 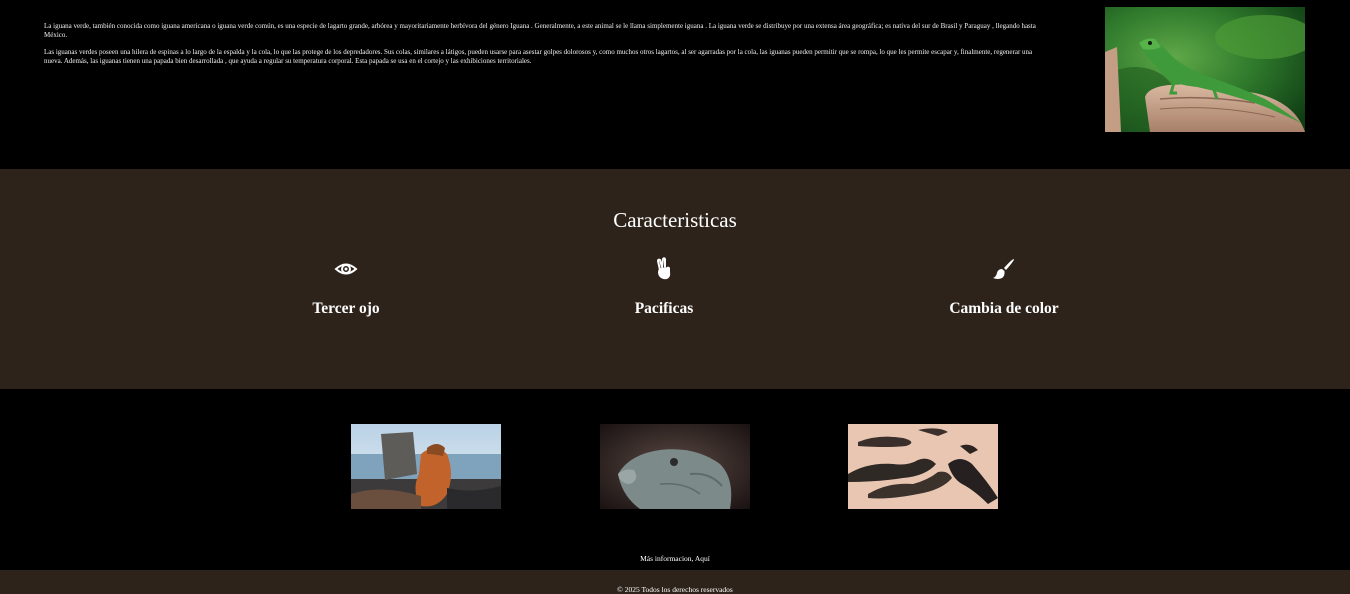 What do you see at coordinates (675, 589) in the screenshot?
I see `copyright-text: © 2025 Todos los derechos reservados` at bounding box center [675, 589].